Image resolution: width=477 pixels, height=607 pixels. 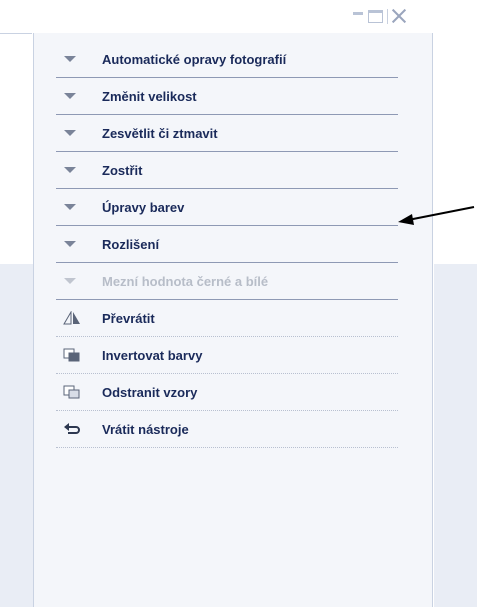 I want to click on expander-label: Úpravy barev, so click(x=143, y=207).